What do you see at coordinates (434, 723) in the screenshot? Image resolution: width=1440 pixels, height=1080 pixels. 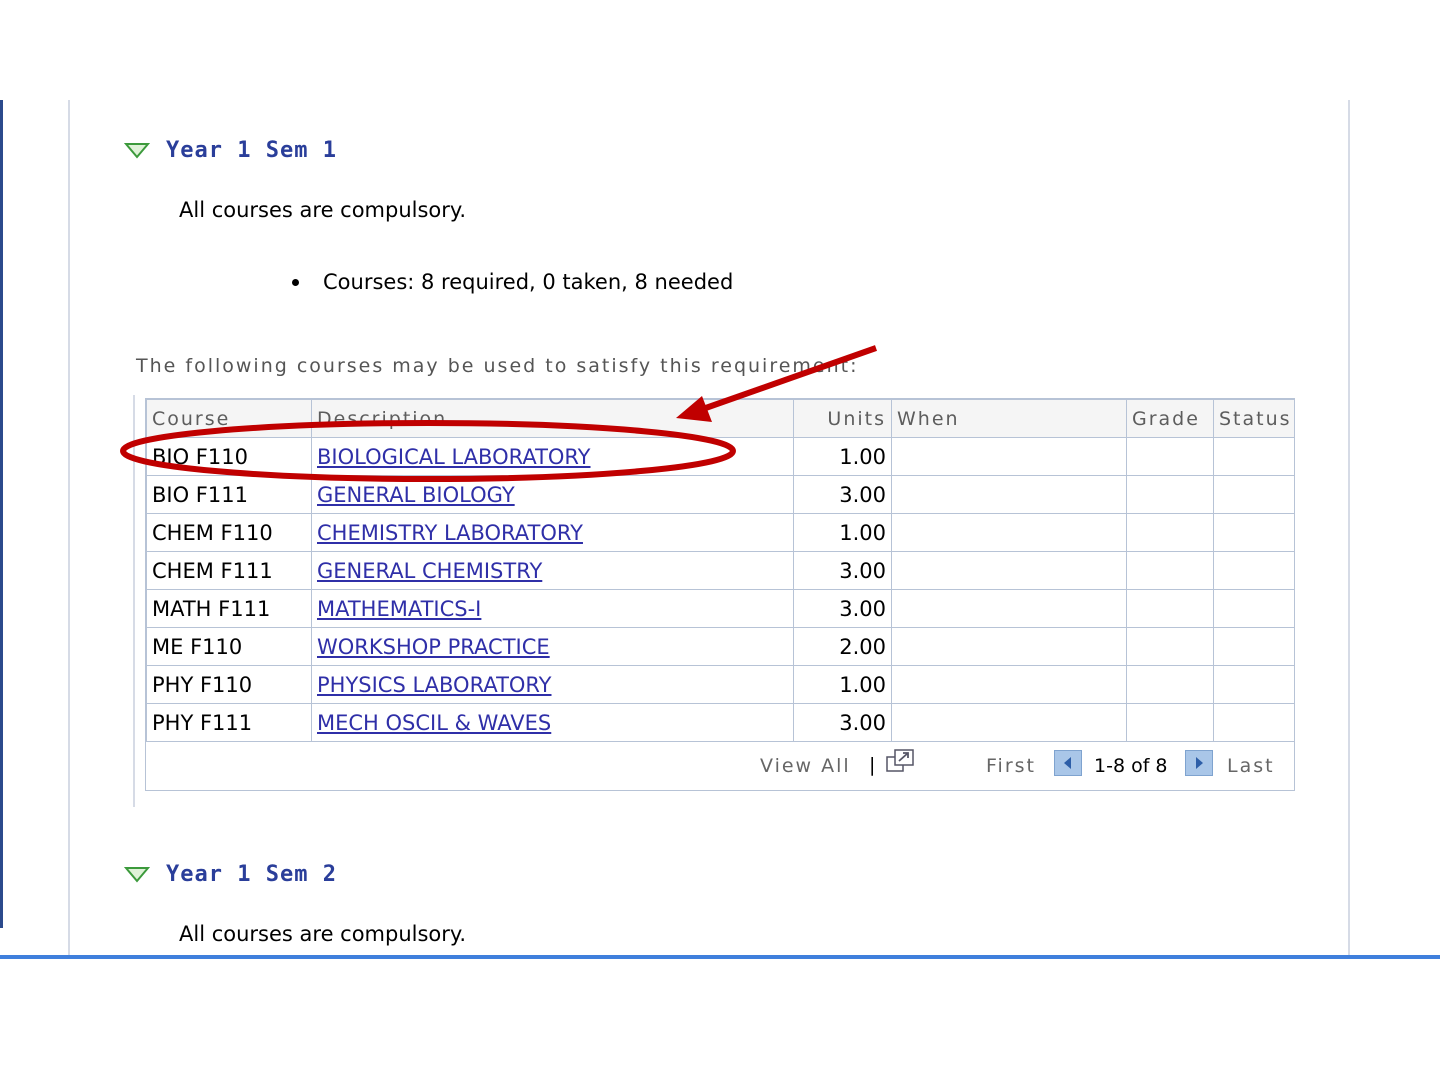 I see `course-description-link: MECH OSCIL & WAVES` at bounding box center [434, 723].